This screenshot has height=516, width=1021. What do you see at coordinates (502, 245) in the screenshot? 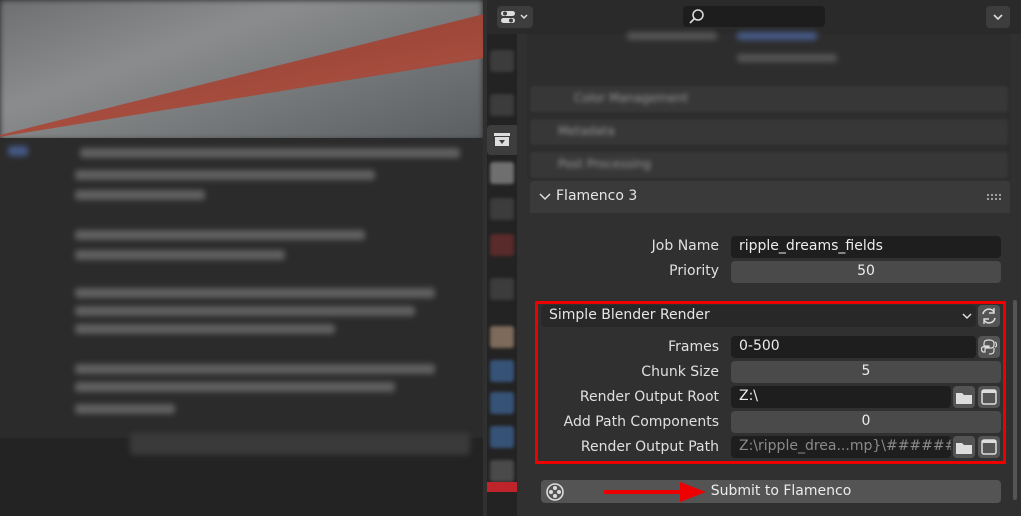
I see `tab-world` at bounding box center [502, 245].